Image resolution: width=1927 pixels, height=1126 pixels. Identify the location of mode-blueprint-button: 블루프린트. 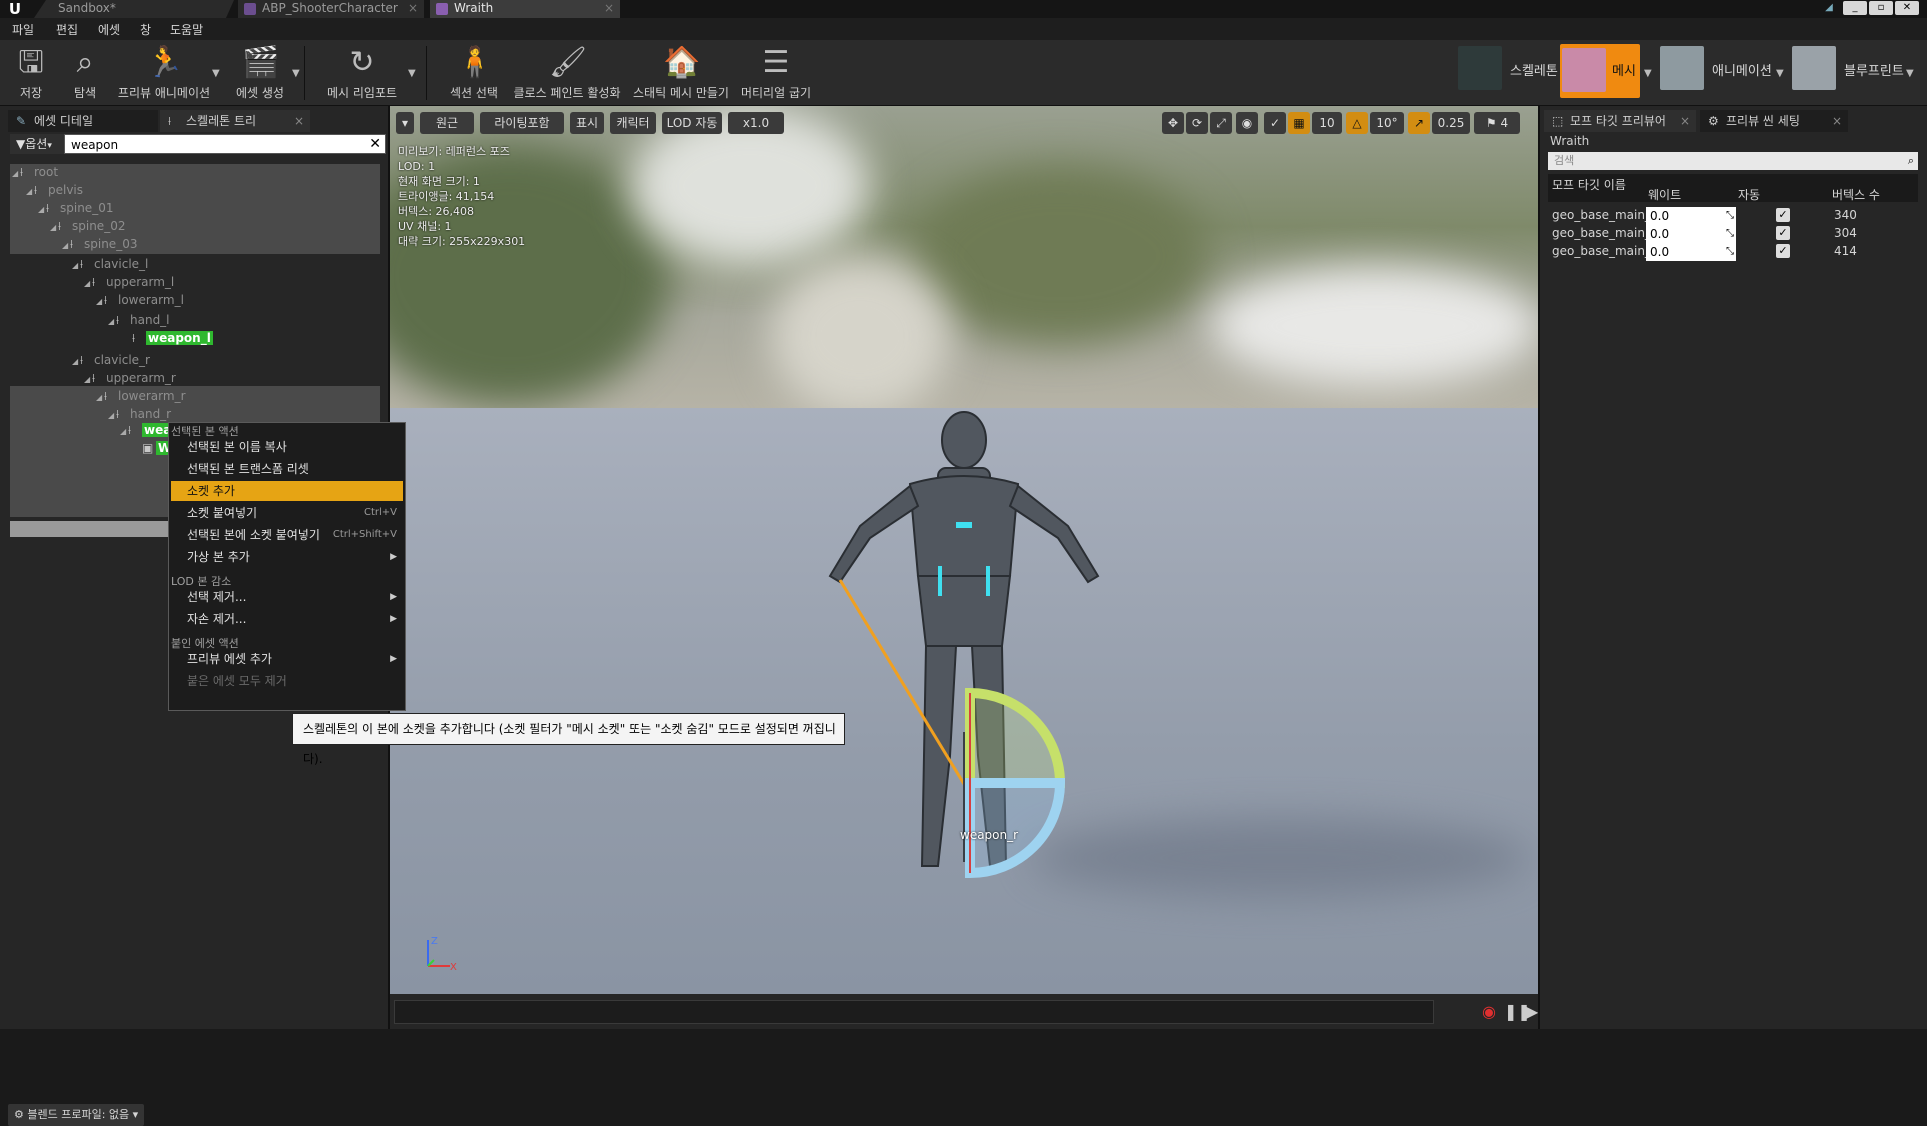
(1848, 71).